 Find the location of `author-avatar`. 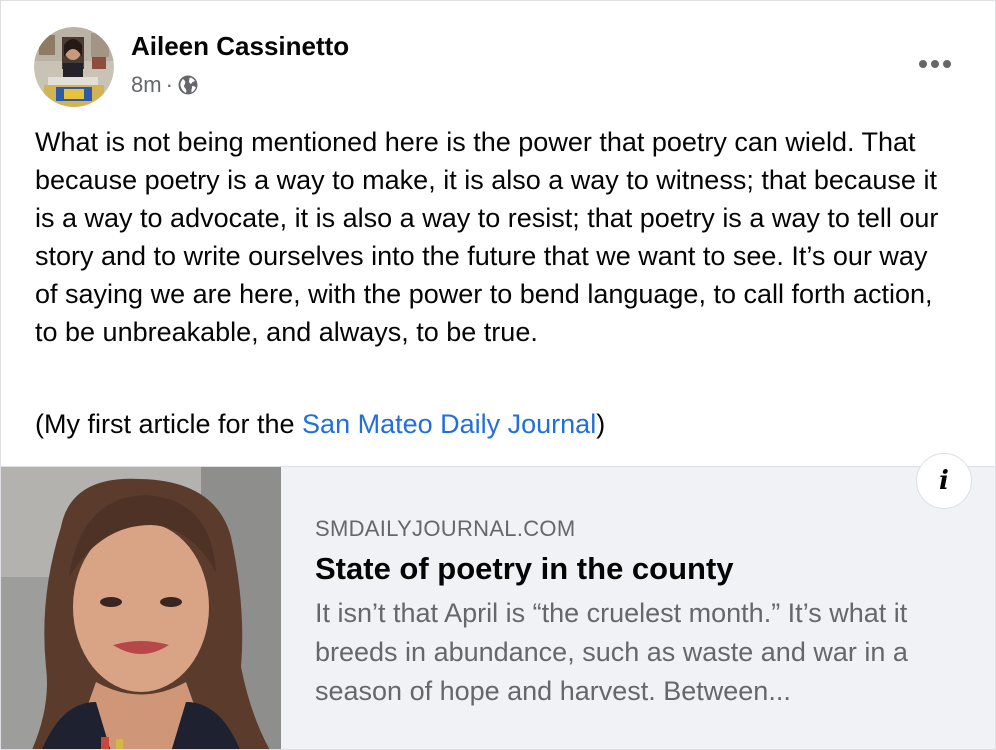

author-avatar is located at coordinates (74, 67).